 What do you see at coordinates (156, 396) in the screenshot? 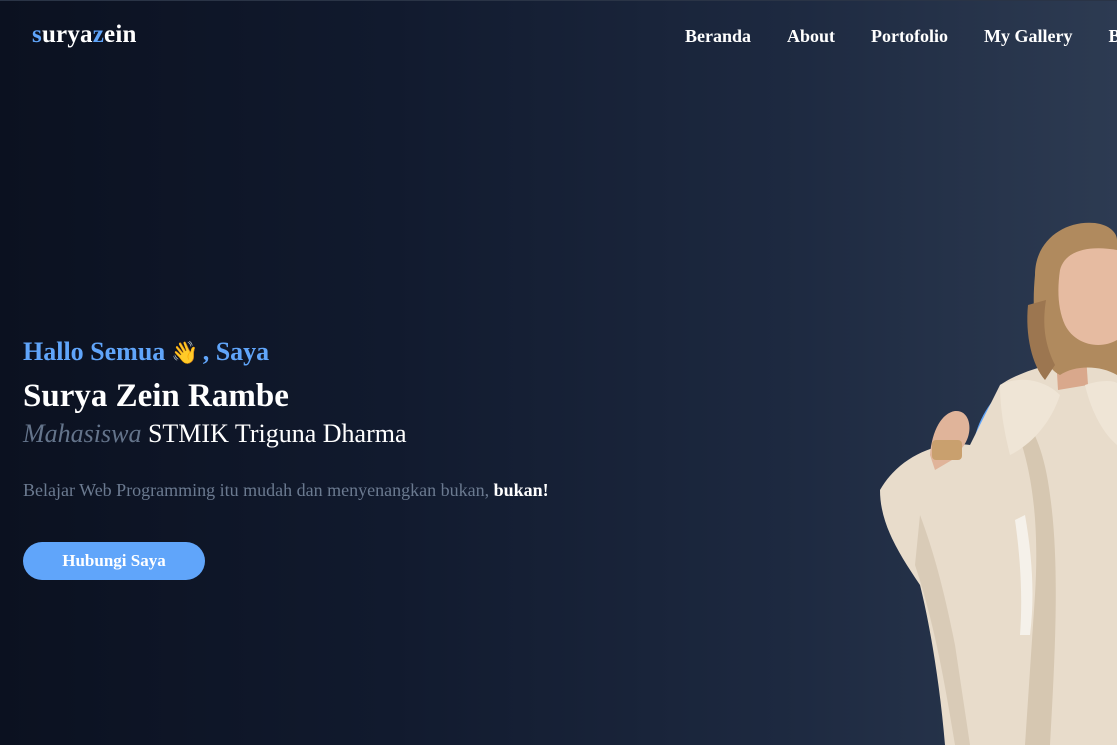
I see `hero-name: Surya Zein Rambe` at bounding box center [156, 396].